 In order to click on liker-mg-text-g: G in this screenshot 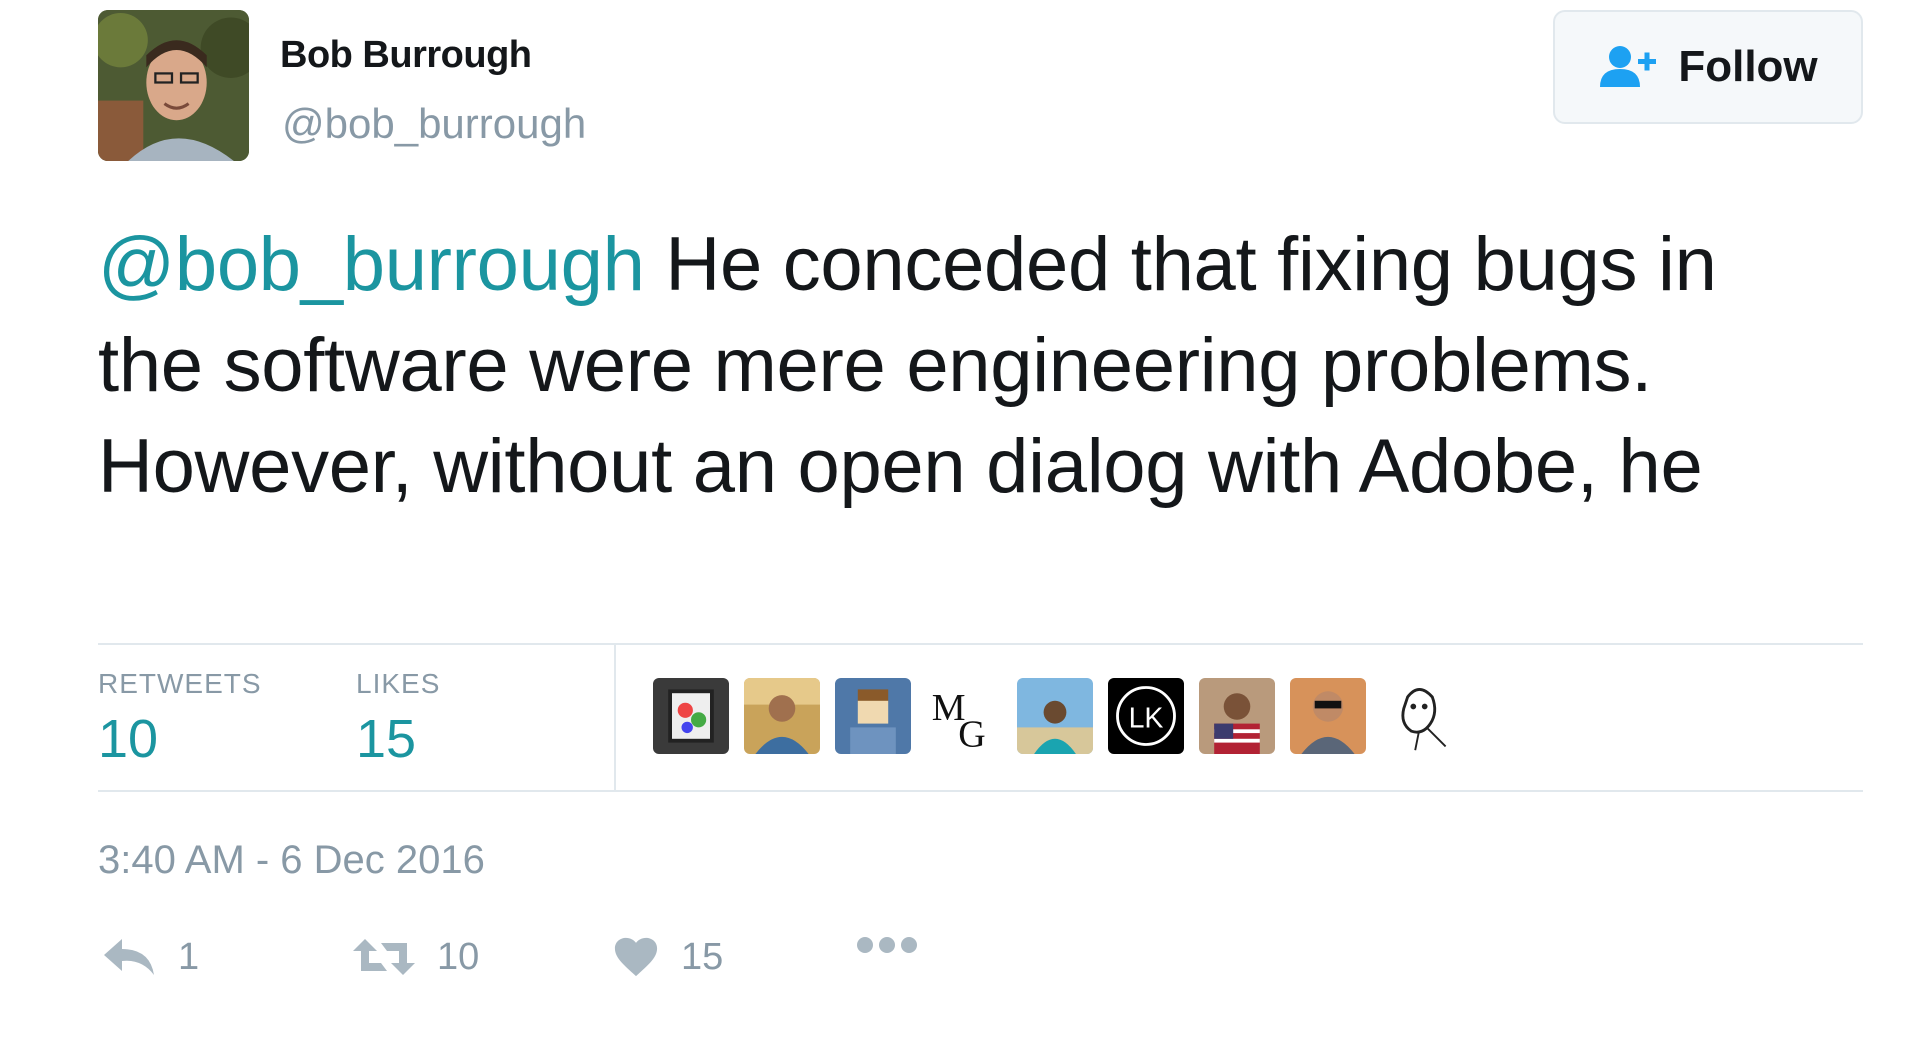, I will do `click(971, 733)`.